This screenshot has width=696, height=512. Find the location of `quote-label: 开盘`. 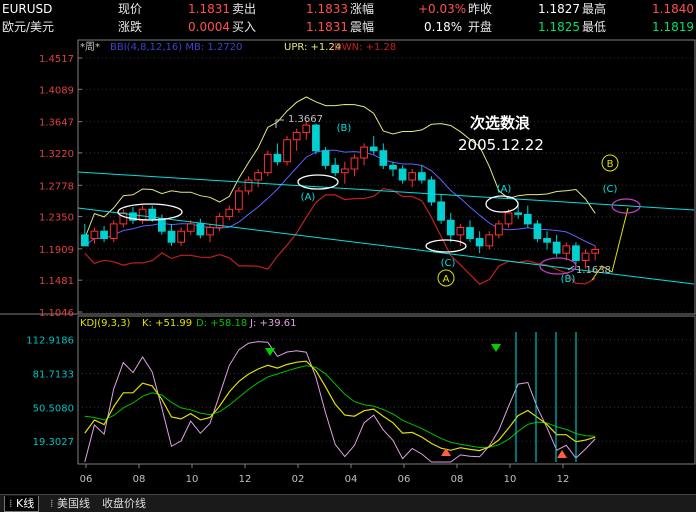

quote-label: 开盘 is located at coordinates (480, 27).